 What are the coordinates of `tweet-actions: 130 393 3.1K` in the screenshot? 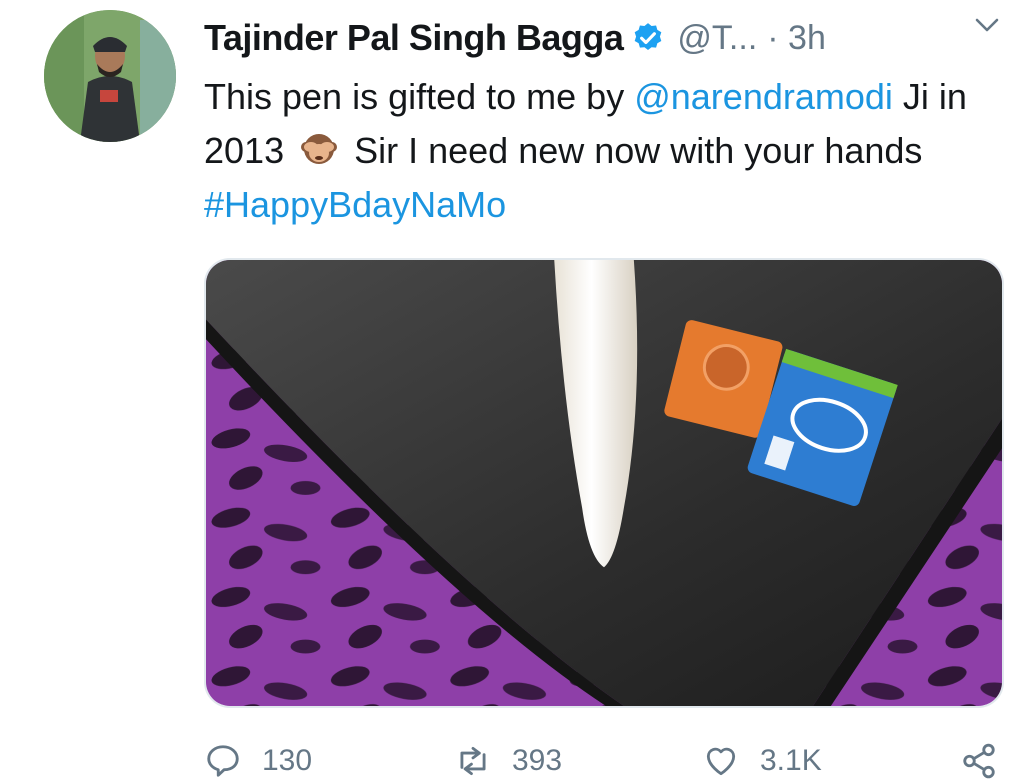 It's located at (604, 760).